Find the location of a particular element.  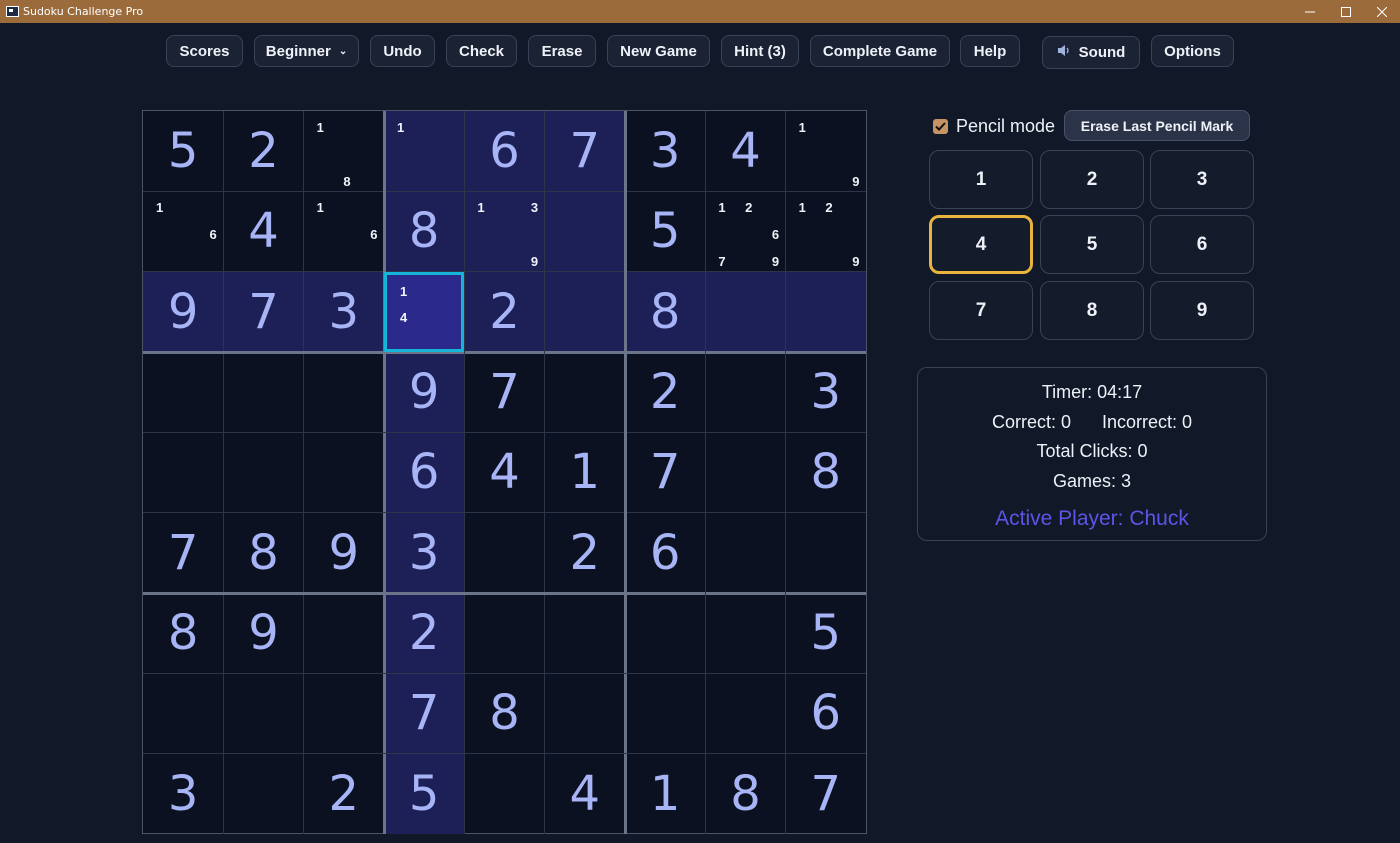

numpad-1-button: 1 is located at coordinates (981, 179).